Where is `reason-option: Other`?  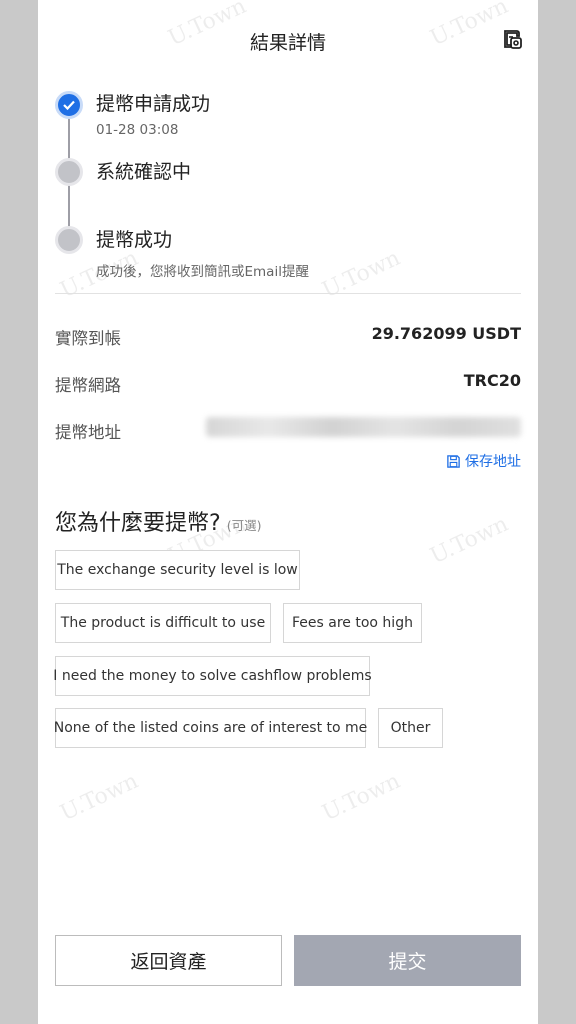
reason-option: Other is located at coordinates (410, 728).